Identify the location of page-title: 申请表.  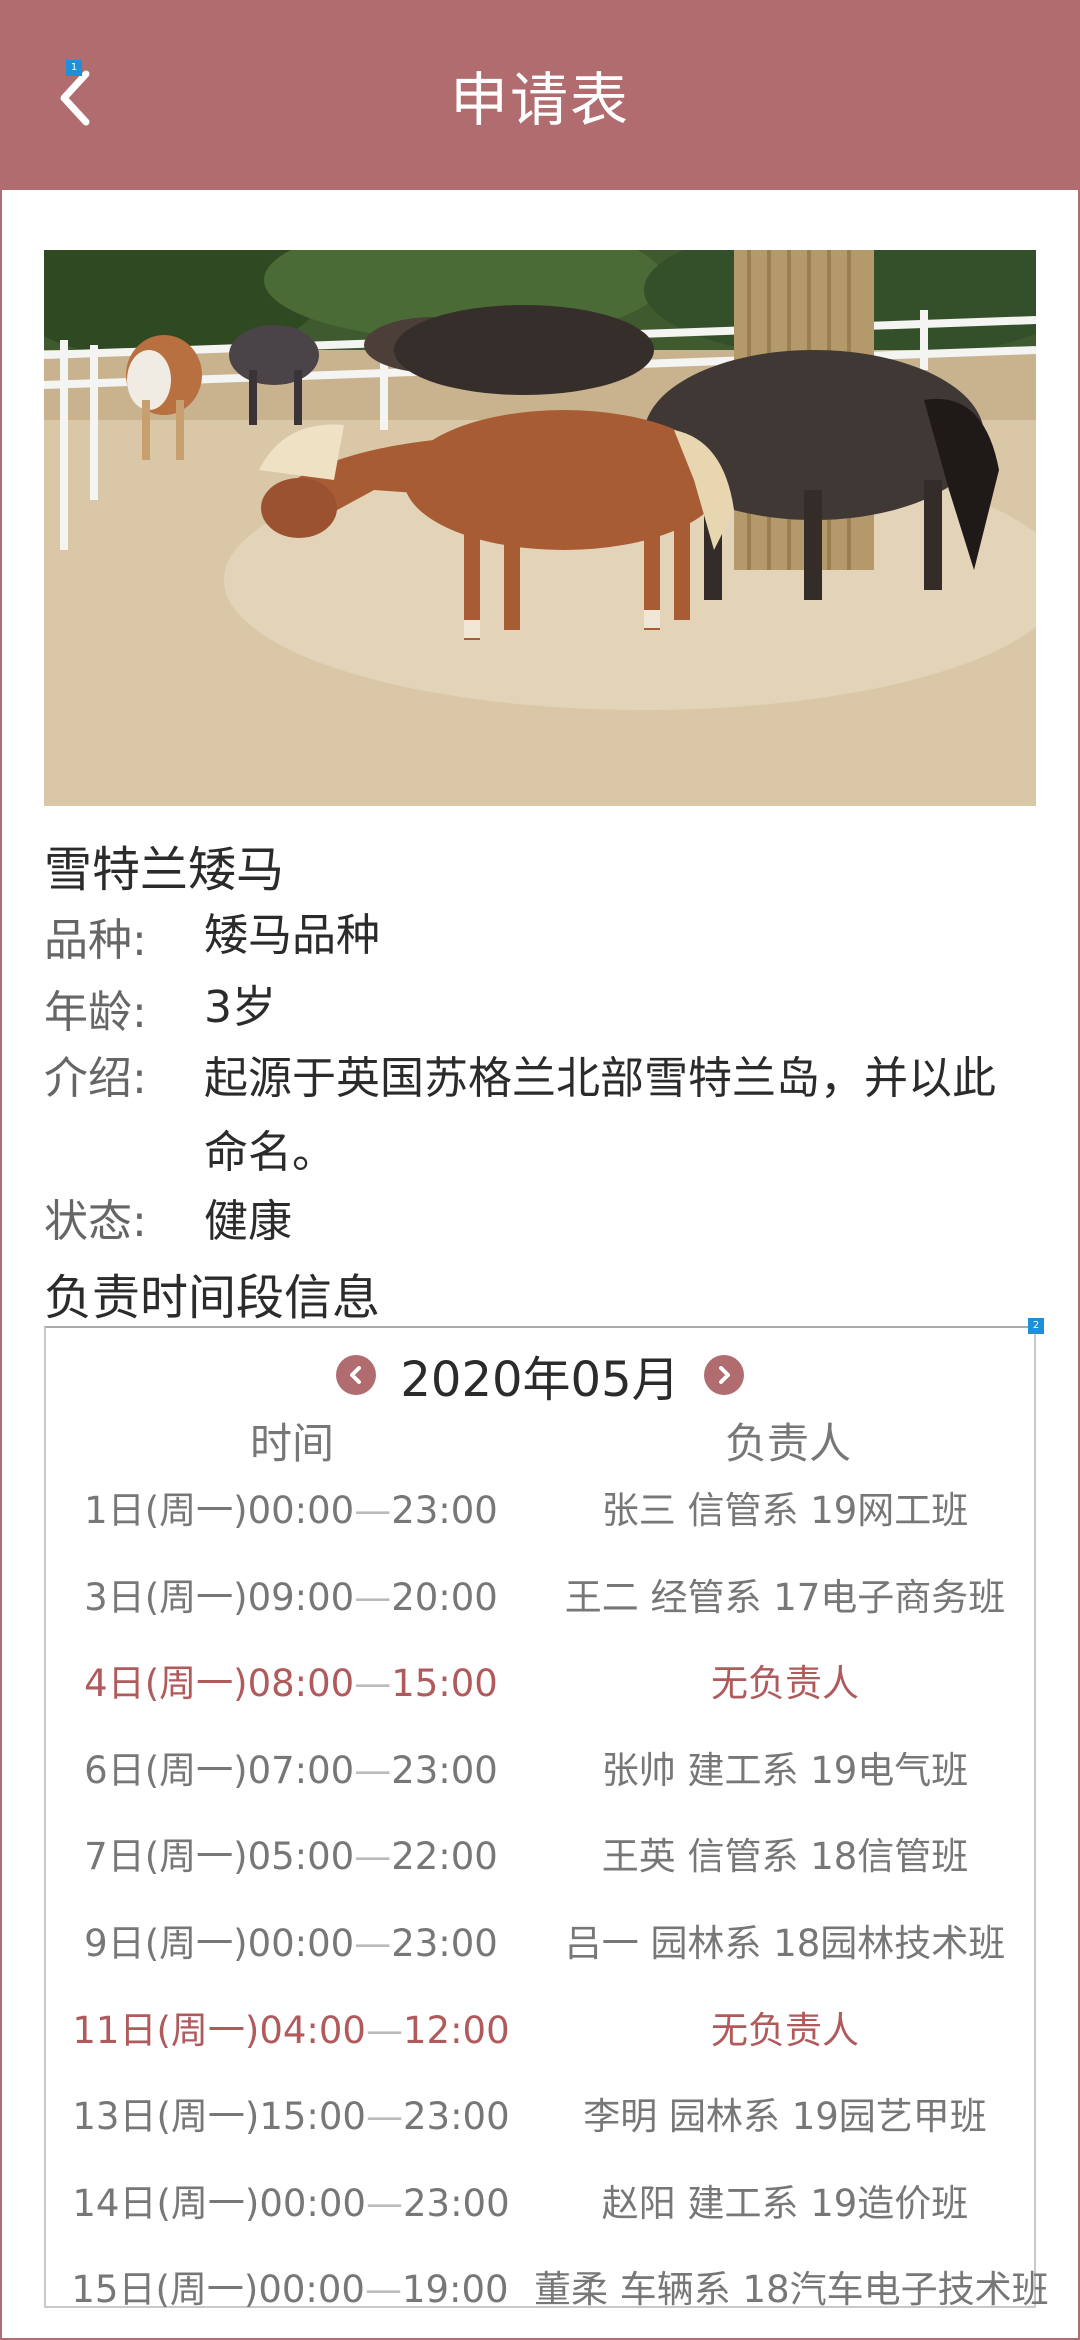
(539, 100).